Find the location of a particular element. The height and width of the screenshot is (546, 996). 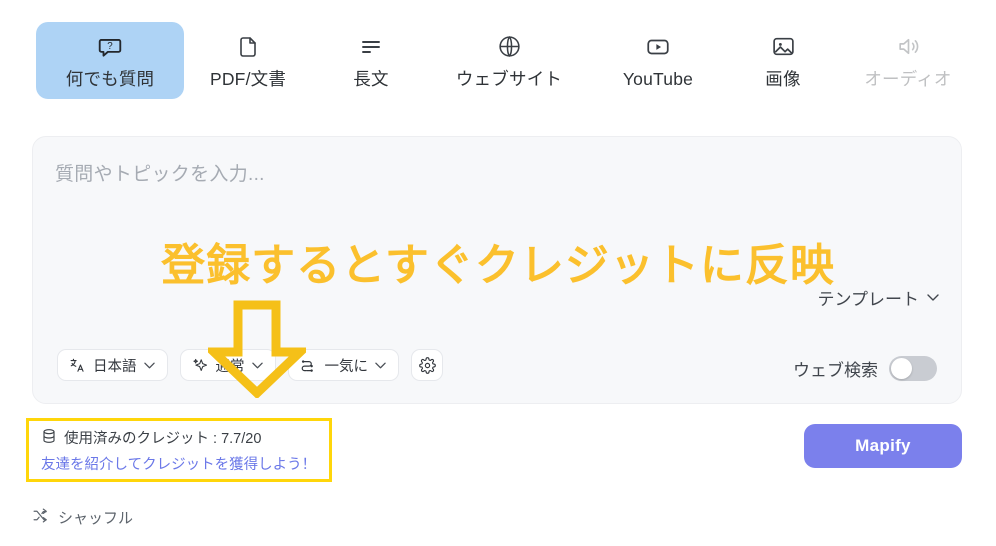

tab-image: 画像 is located at coordinates (783, 60).